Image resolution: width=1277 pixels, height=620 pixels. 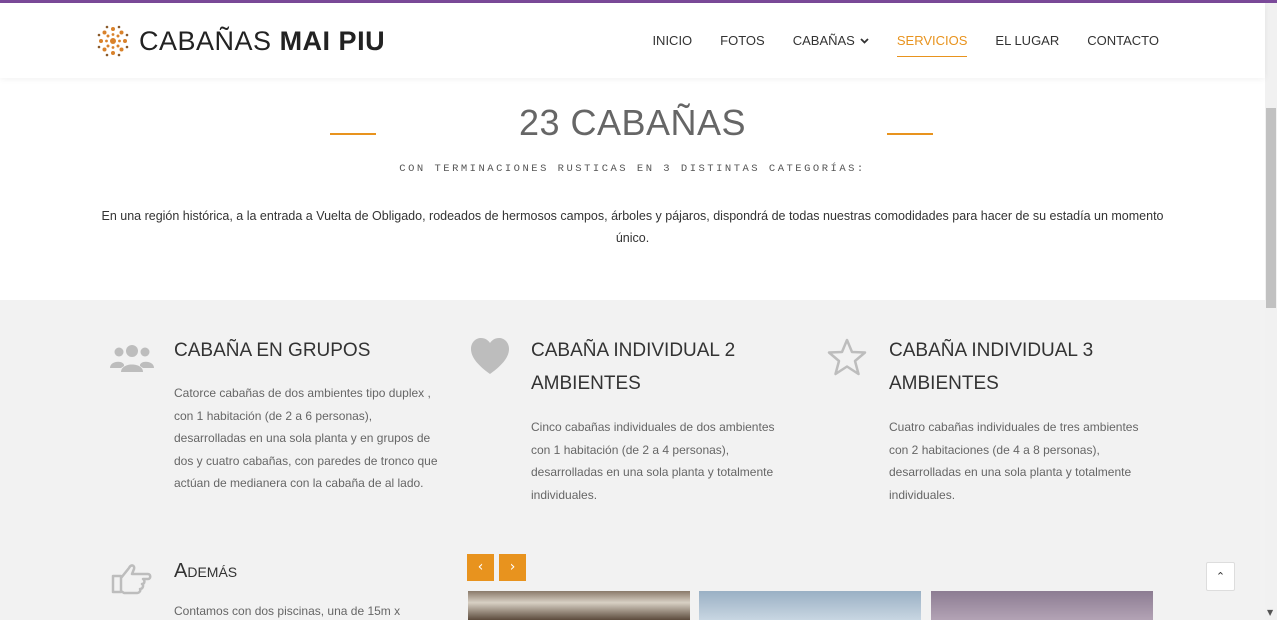 I want to click on nav-item-inicio: INICIO, so click(x=672, y=40).